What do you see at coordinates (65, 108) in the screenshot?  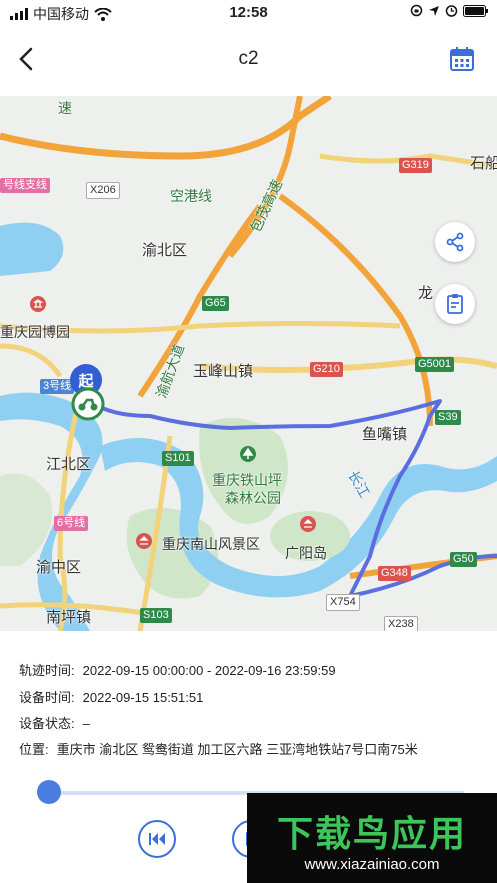 I see `map-label-speed: 速` at bounding box center [65, 108].